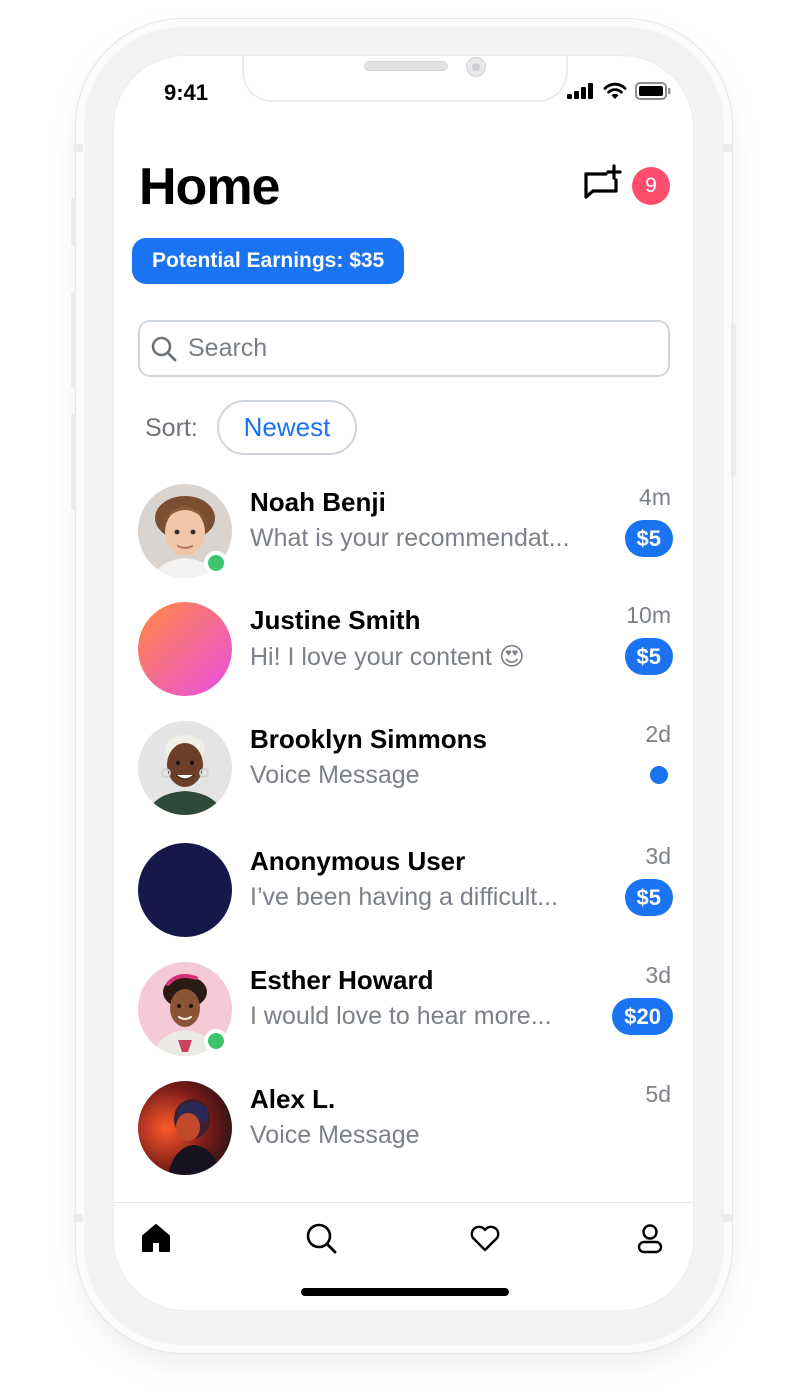  Describe the element at coordinates (186, 92) in the screenshot. I see `status-time: 9:41` at that location.